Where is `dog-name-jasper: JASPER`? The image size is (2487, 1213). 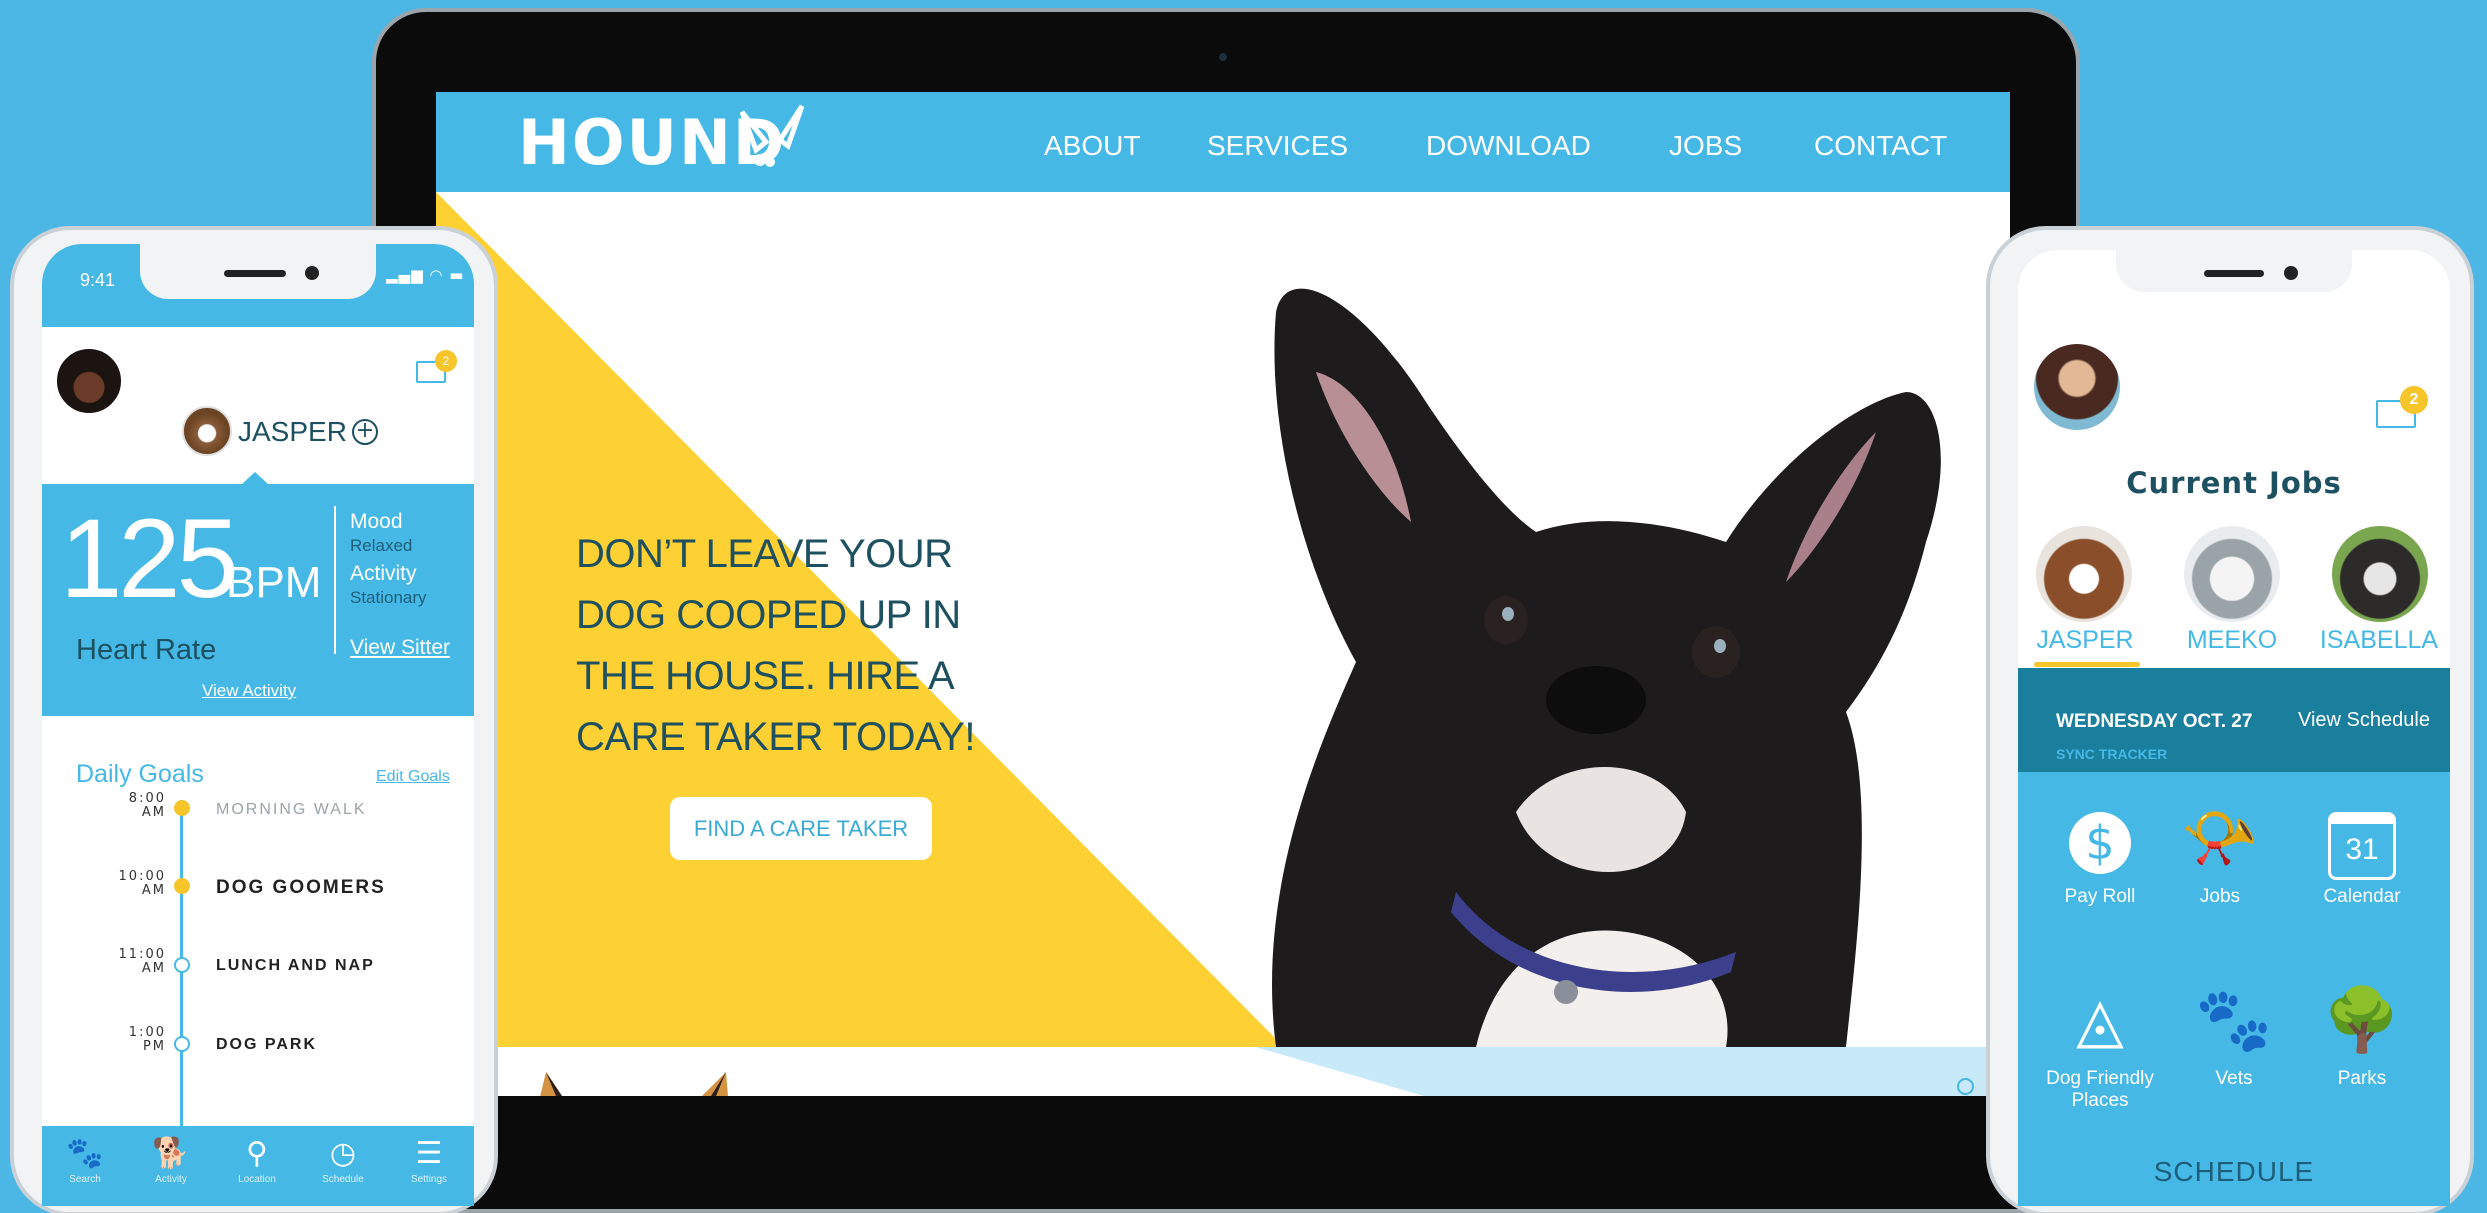 dog-name-jasper: JASPER is located at coordinates (2085, 640).